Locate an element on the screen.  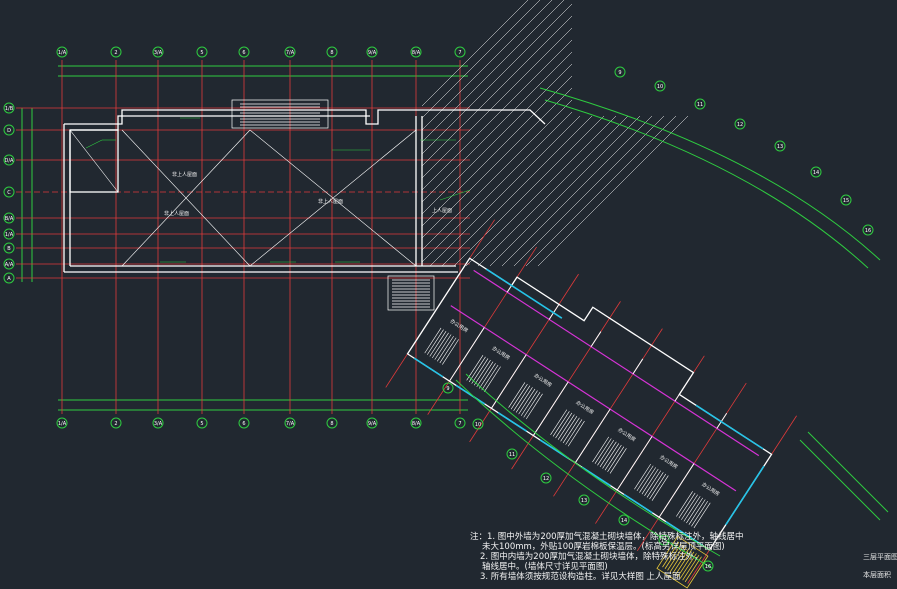
svg-text: 16 is located at coordinates (868, 231).